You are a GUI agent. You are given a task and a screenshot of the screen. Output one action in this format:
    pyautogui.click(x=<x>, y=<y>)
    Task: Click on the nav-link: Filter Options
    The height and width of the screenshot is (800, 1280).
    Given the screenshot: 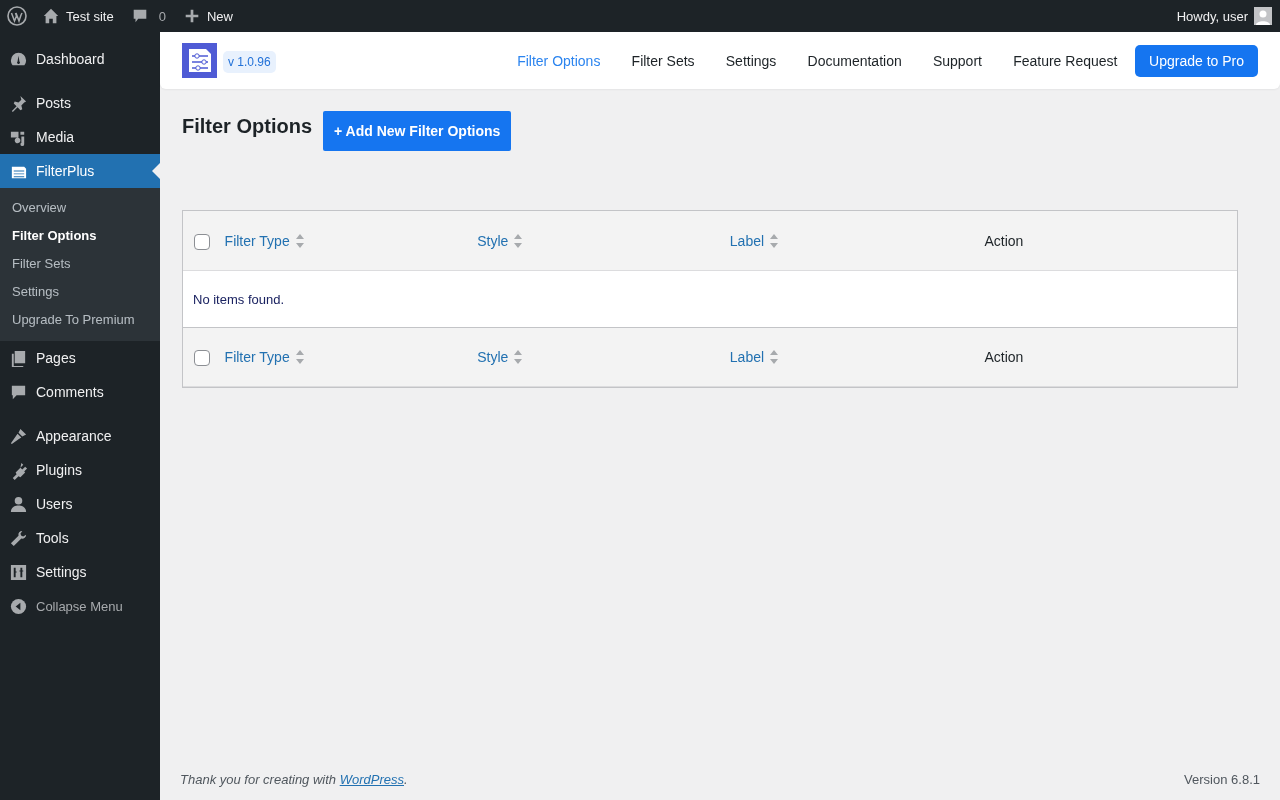 What is the action you would take?
    pyautogui.click(x=558, y=60)
    